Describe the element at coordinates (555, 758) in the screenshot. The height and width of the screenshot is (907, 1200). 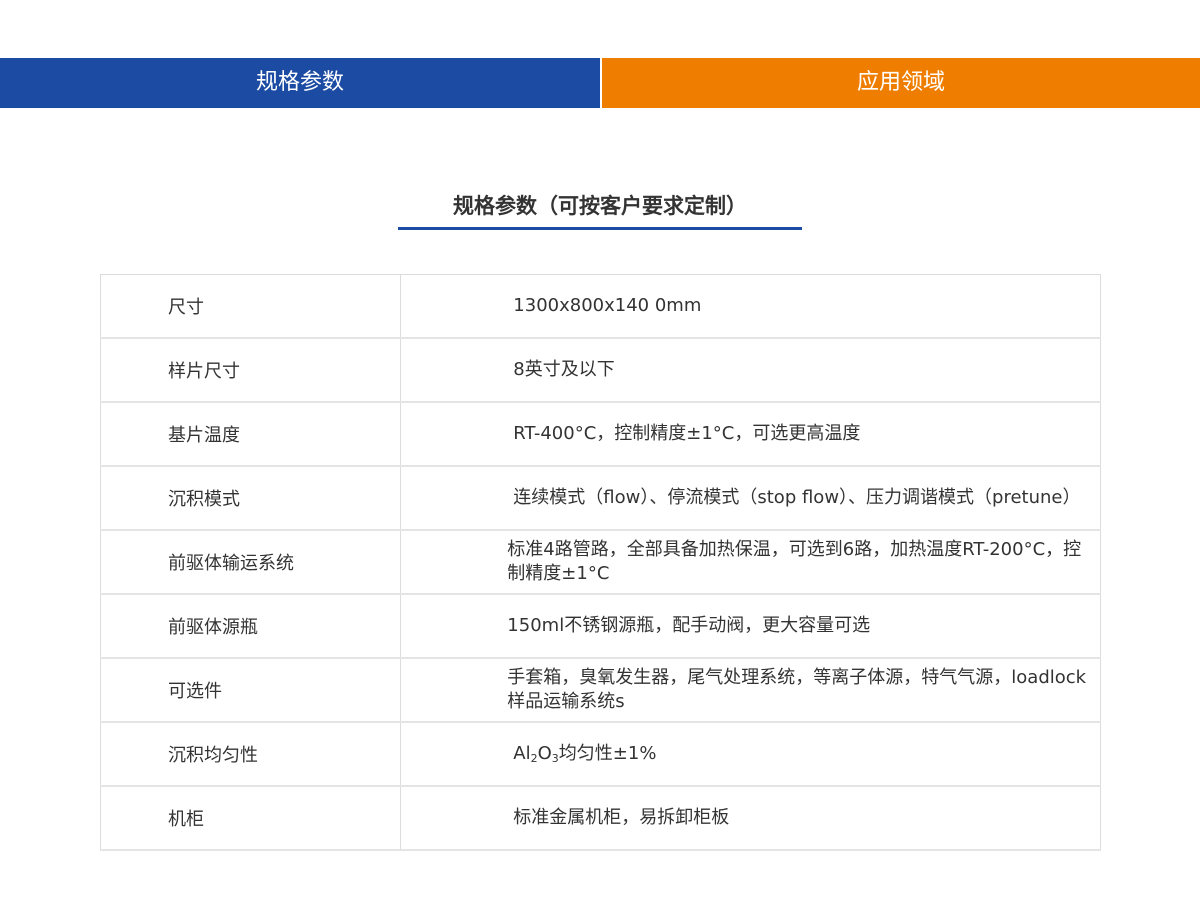
I see `formula-sub-3: 3` at that location.